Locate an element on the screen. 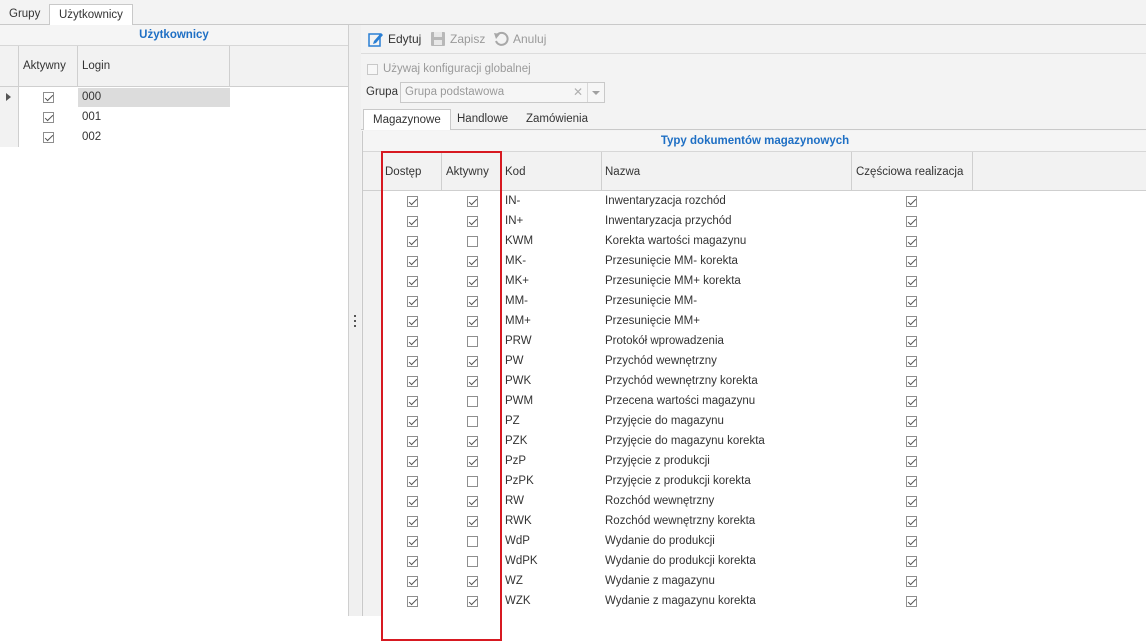 Image resolution: width=1146 pixels, height=641 pixels. doc-code: RW is located at coordinates (514, 501).